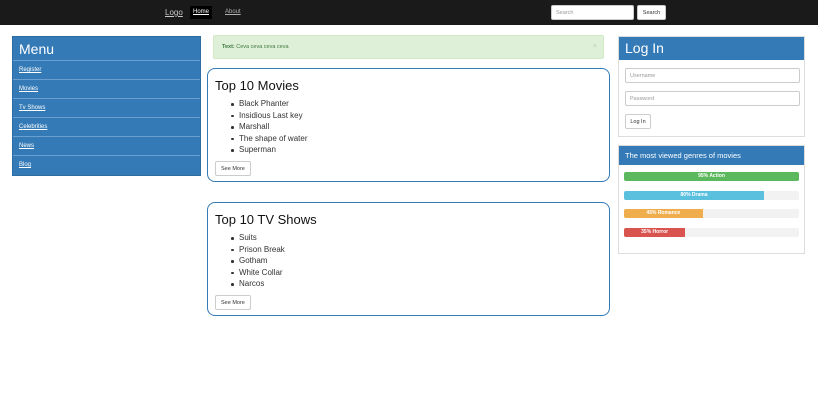  Describe the element at coordinates (592, 12) in the screenshot. I see `search-input` at that location.